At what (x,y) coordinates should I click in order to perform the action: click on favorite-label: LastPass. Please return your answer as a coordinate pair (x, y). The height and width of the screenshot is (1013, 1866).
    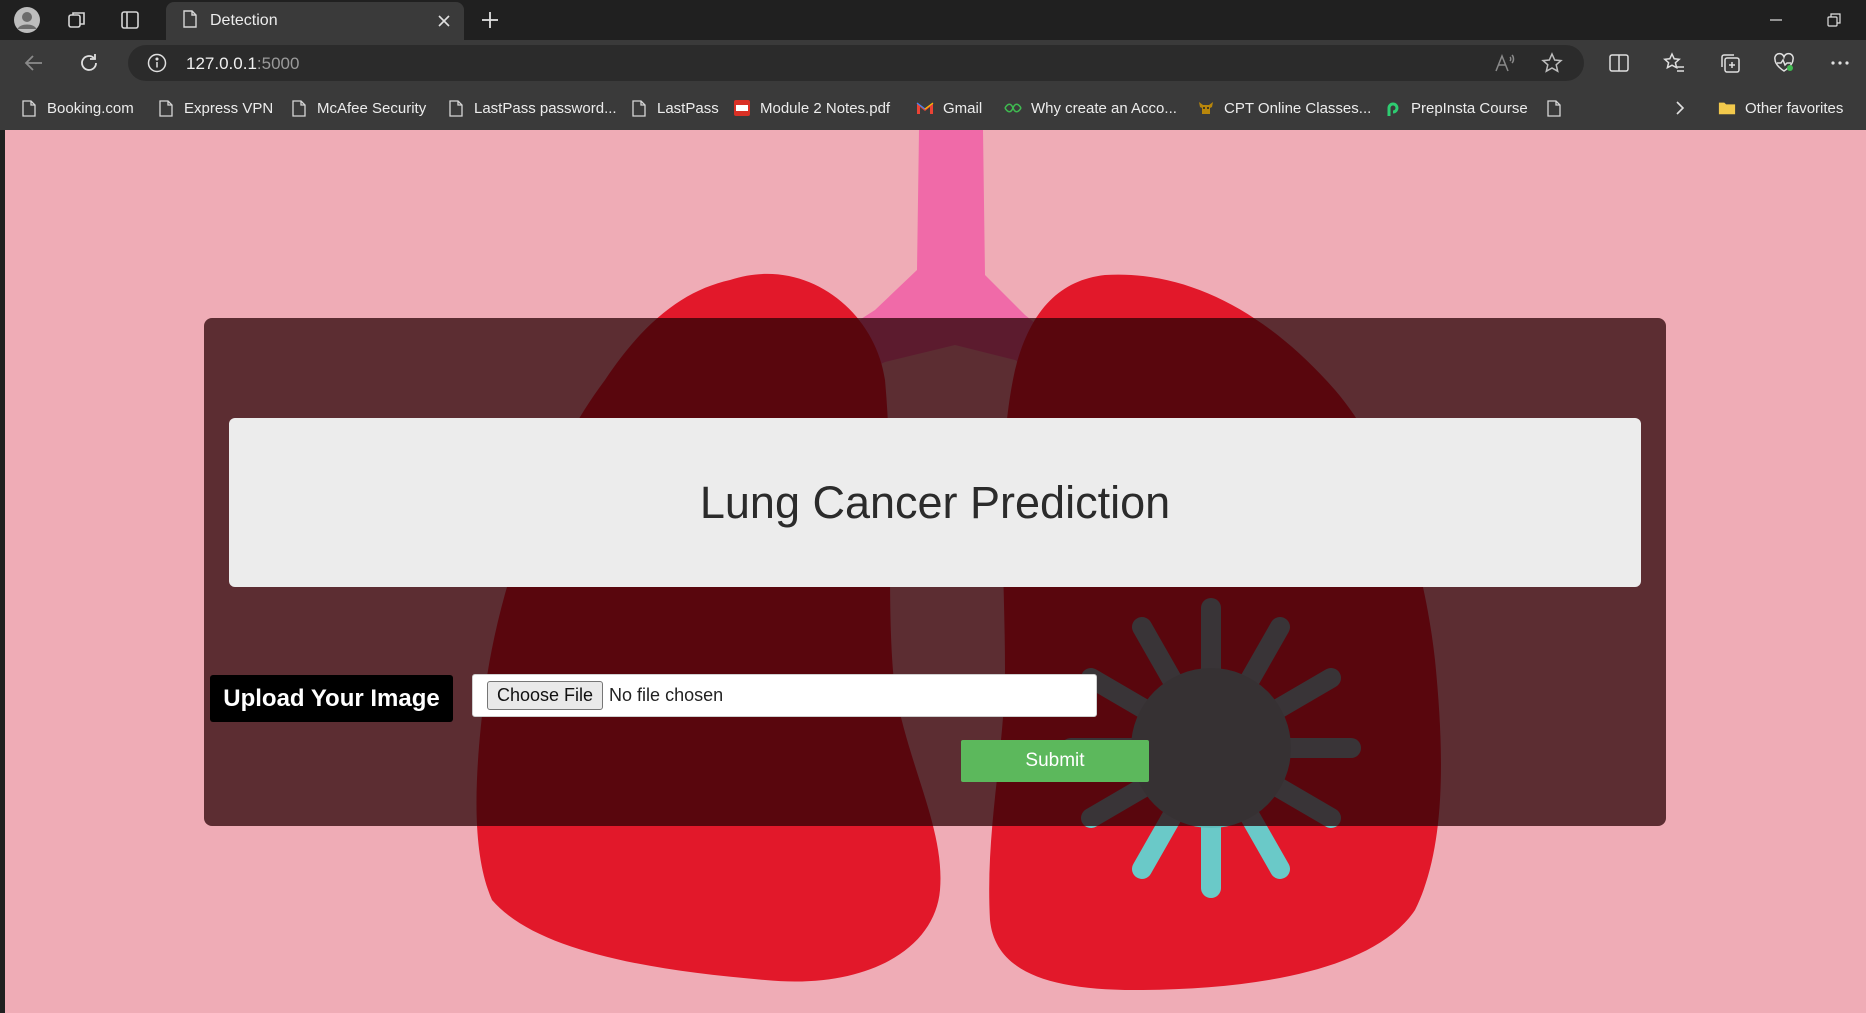
    Looking at the image, I should click on (688, 108).